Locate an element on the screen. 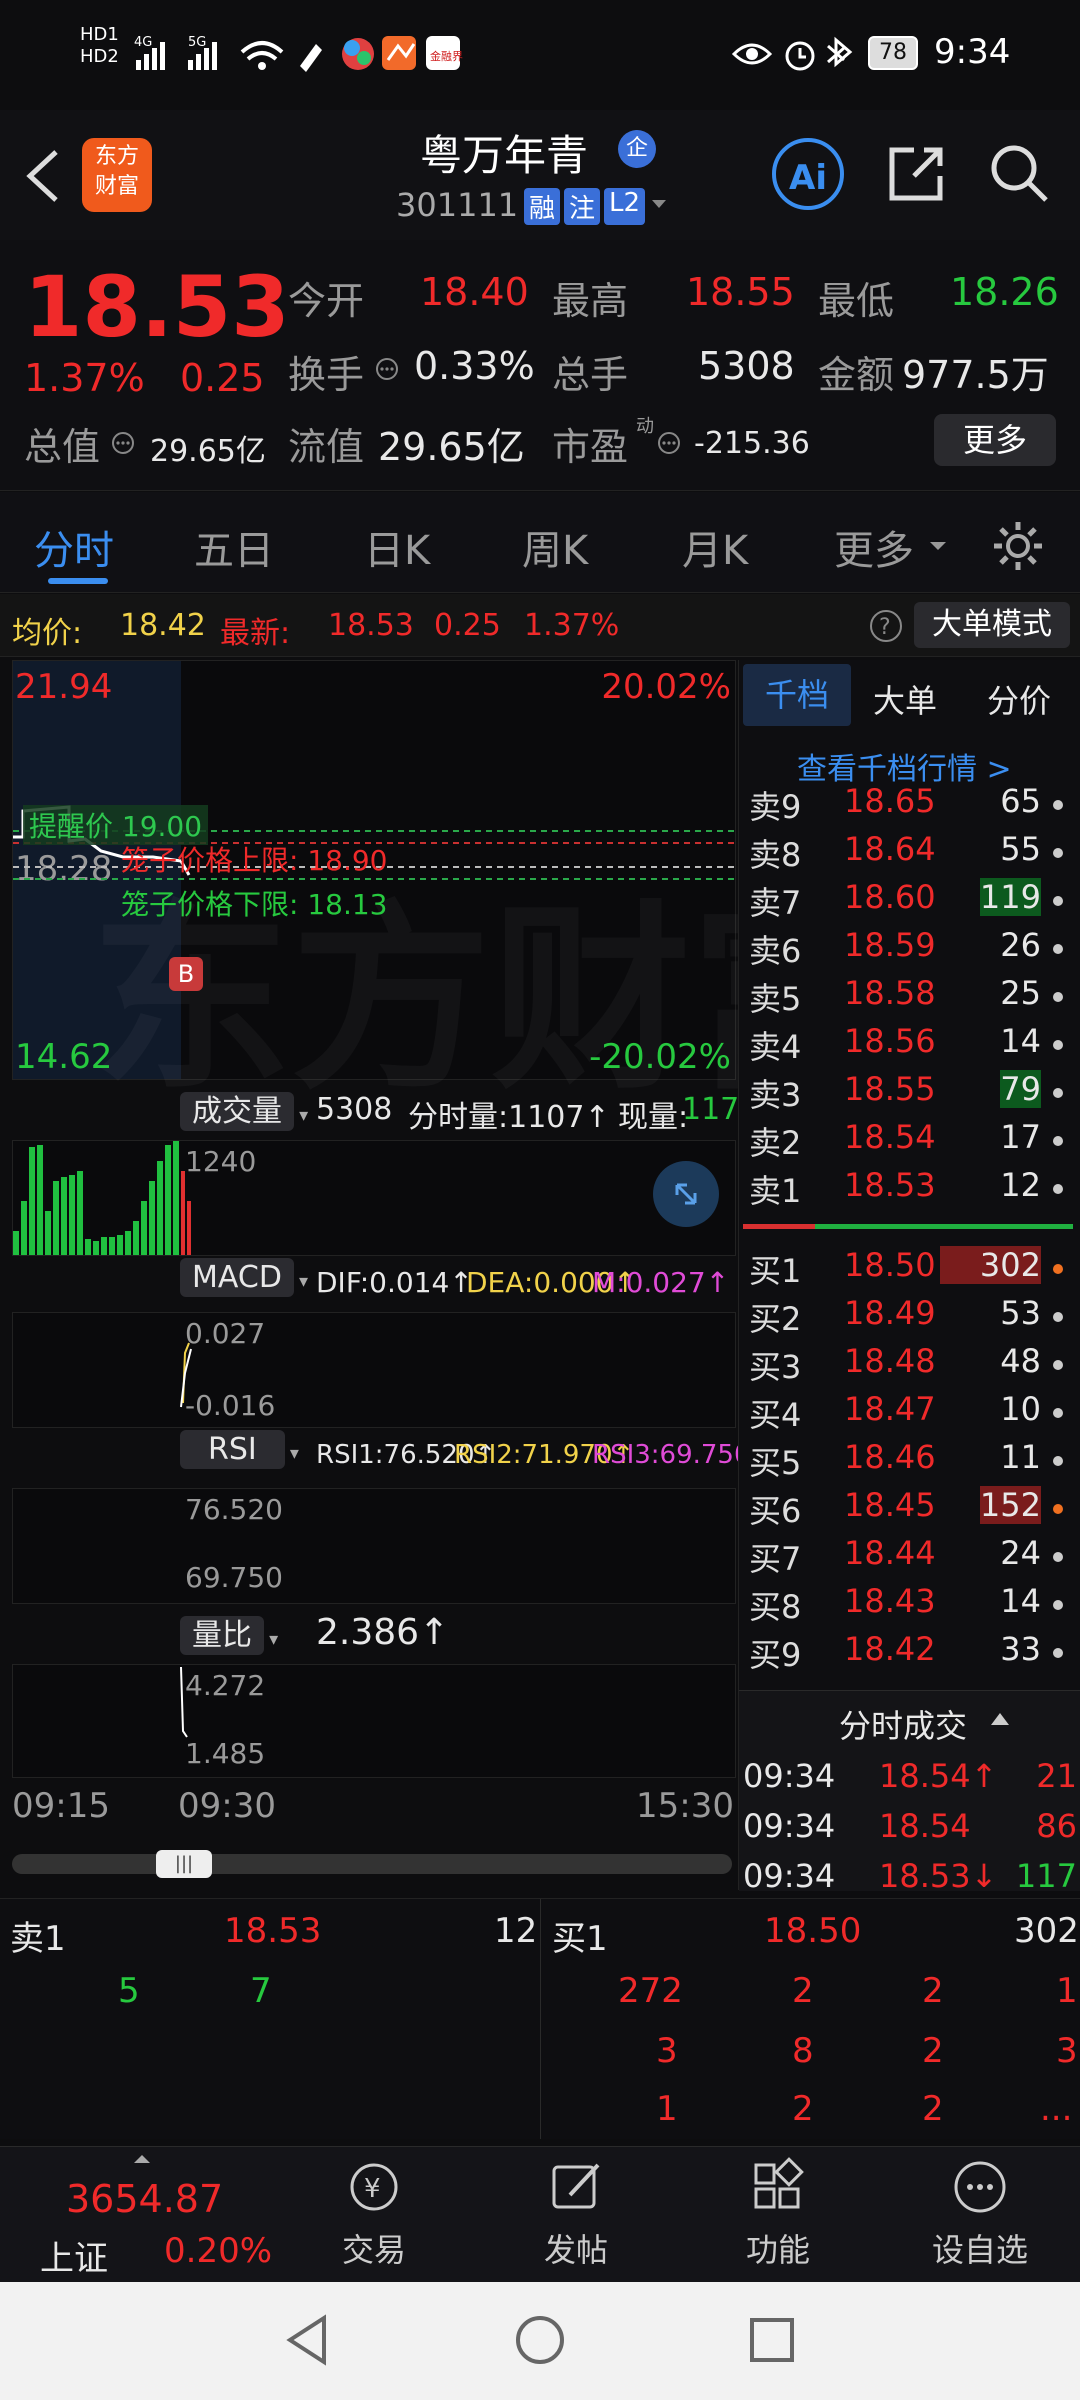 The image size is (1080, 2400). more-dots-icon is located at coordinates (980, 2187).